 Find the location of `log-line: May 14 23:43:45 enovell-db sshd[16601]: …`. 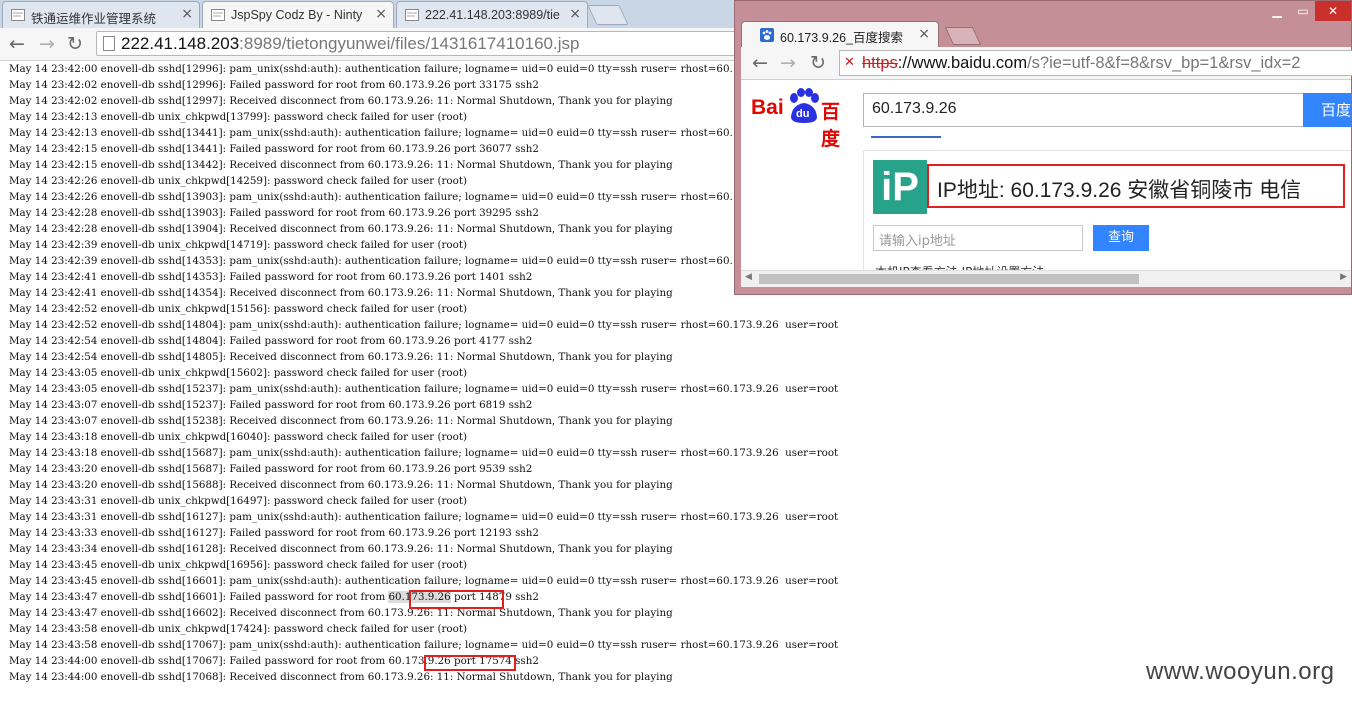

log-line: May 14 23:43:45 enovell-db sshd[16601]: … is located at coordinates (424, 581).